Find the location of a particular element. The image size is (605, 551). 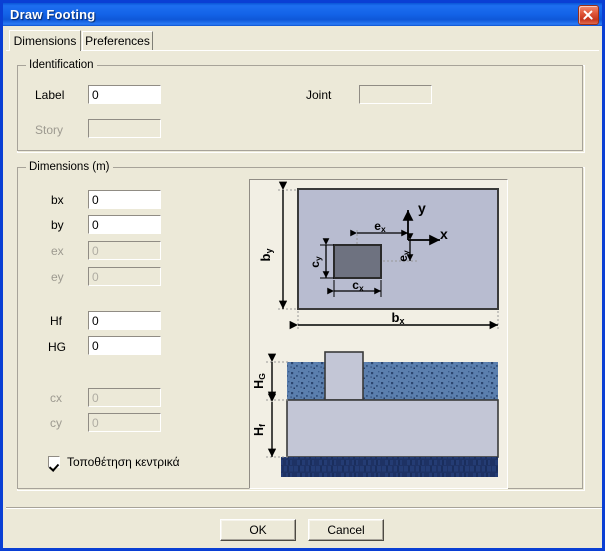

center-placement-checkbox: Τοποθέτηση κεντρικά is located at coordinates (114, 462).